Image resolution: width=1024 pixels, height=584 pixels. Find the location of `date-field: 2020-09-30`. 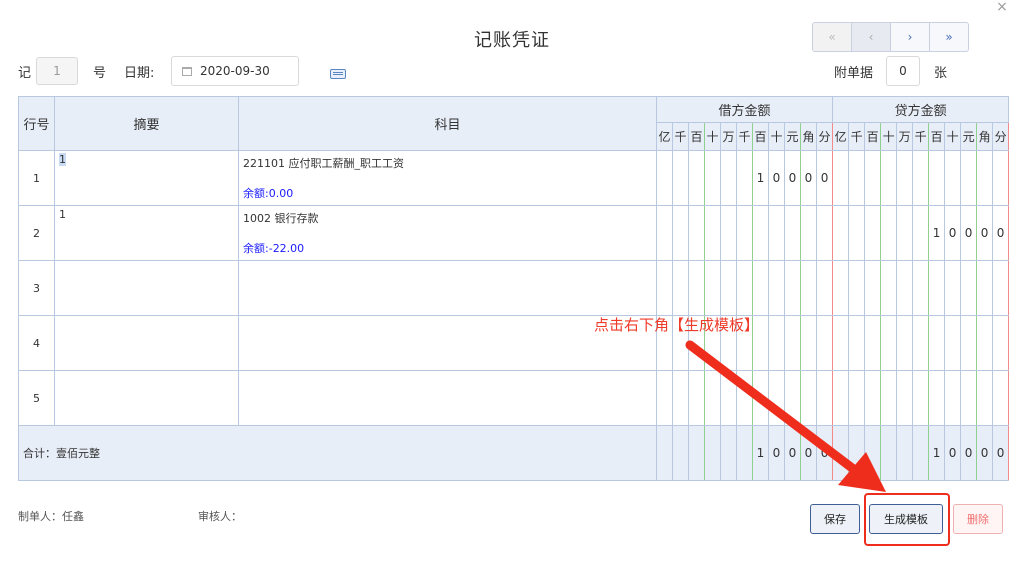

date-field: 2020-09-30 is located at coordinates (235, 71).